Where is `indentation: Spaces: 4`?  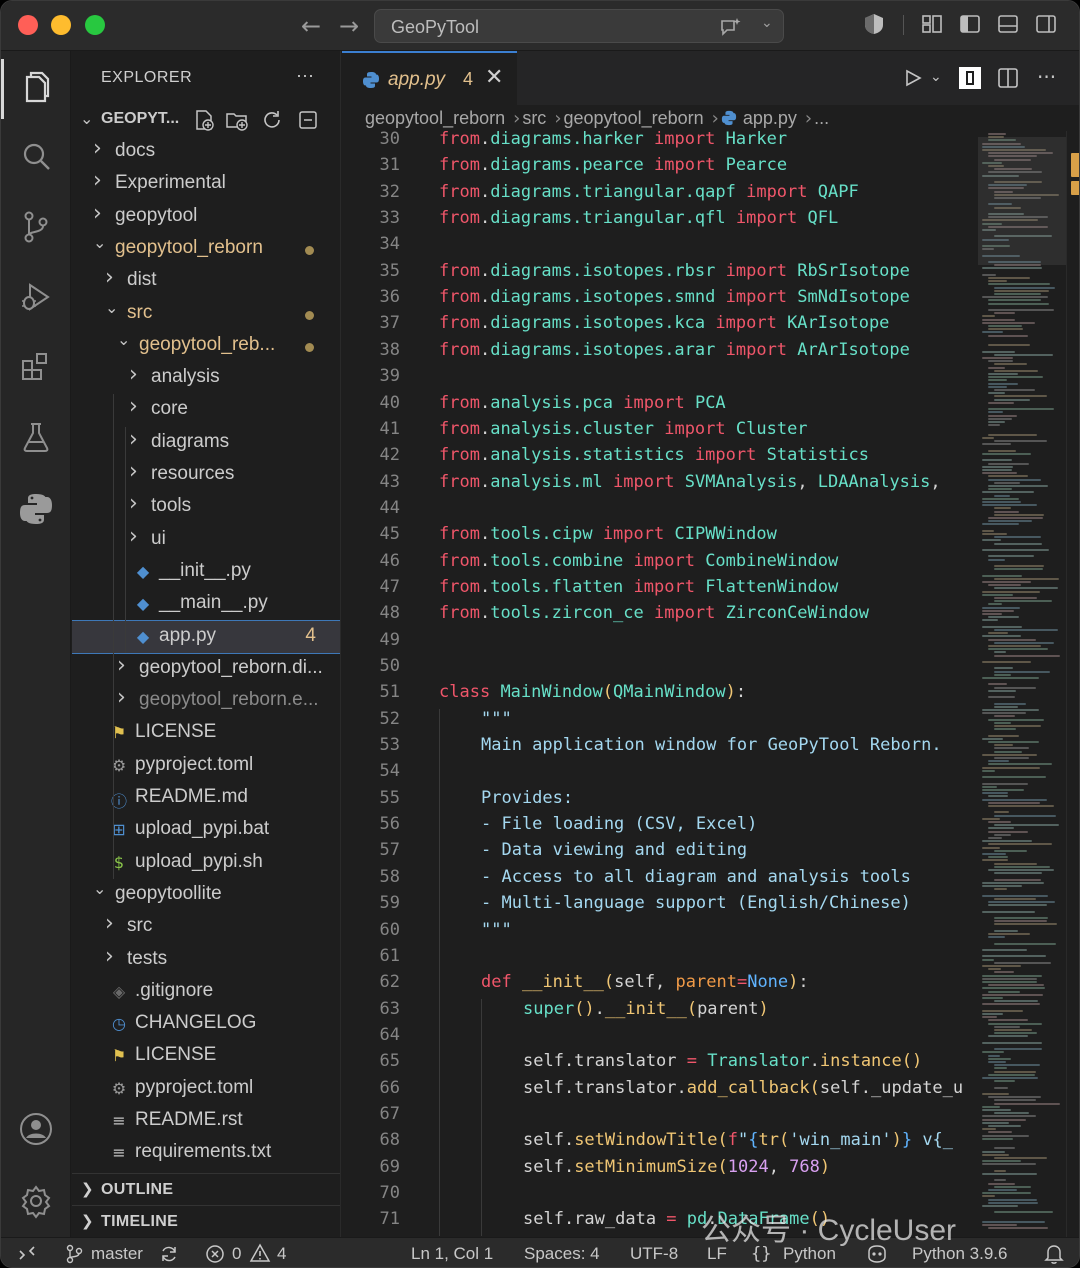 indentation: Spaces: 4 is located at coordinates (562, 1254).